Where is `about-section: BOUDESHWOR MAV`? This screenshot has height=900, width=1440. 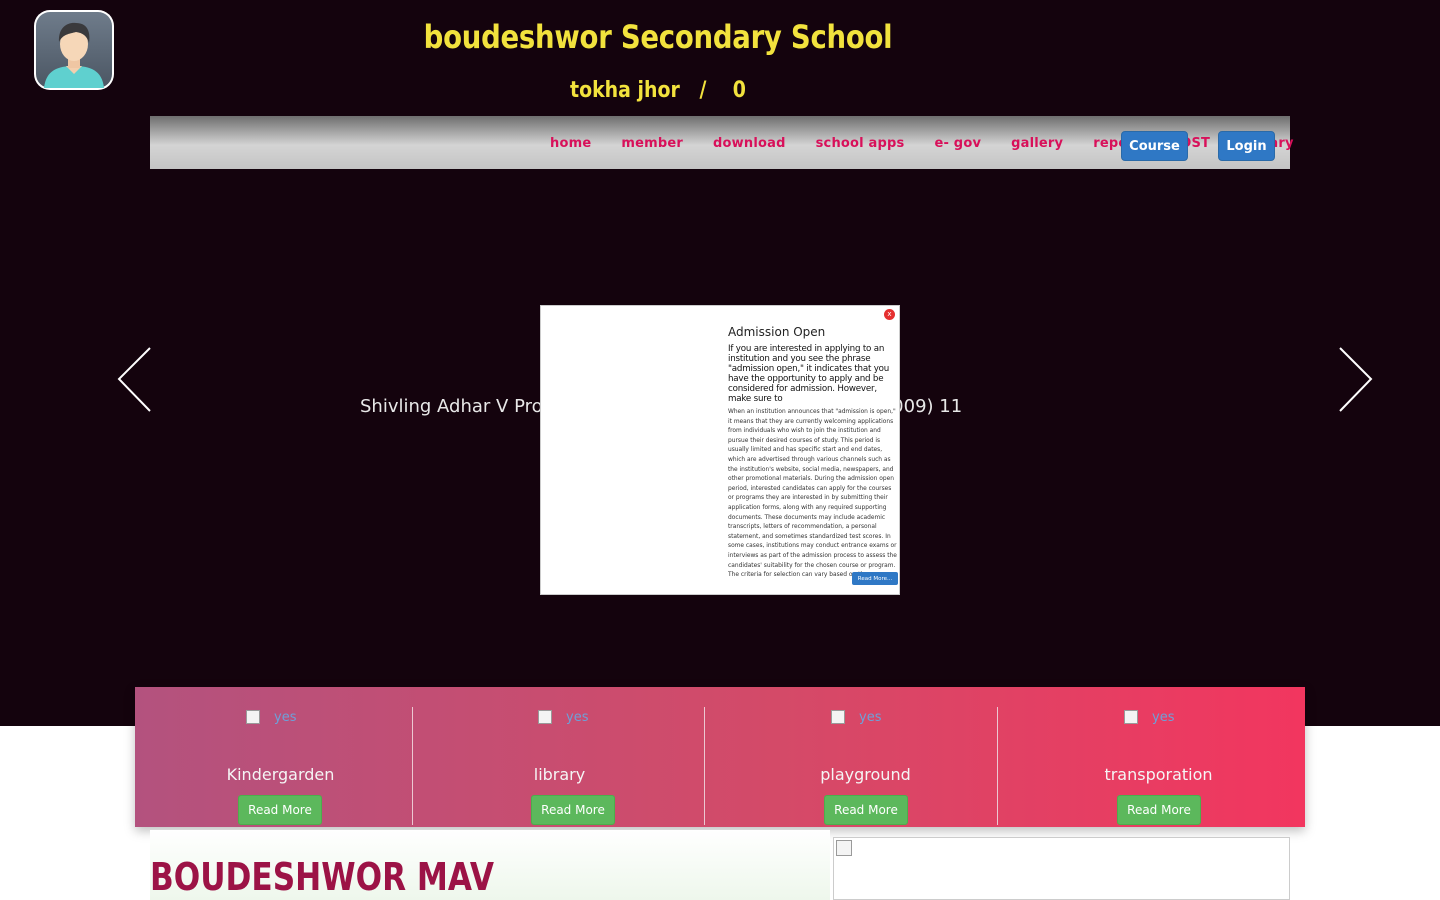
about-section: BOUDESHWOR MAV is located at coordinates (490, 865).